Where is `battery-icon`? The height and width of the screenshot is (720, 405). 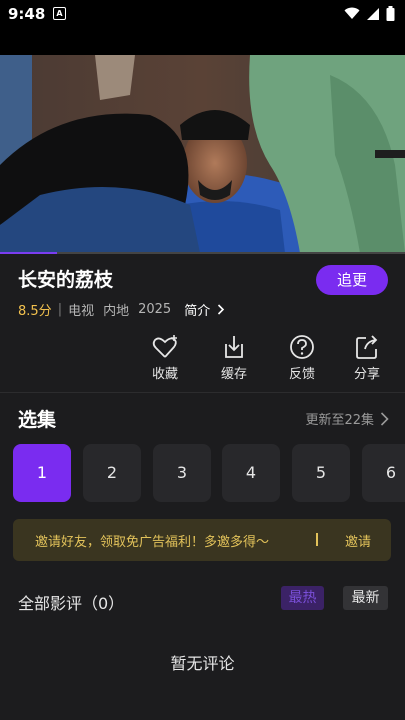 battery-icon is located at coordinates (390, 13).